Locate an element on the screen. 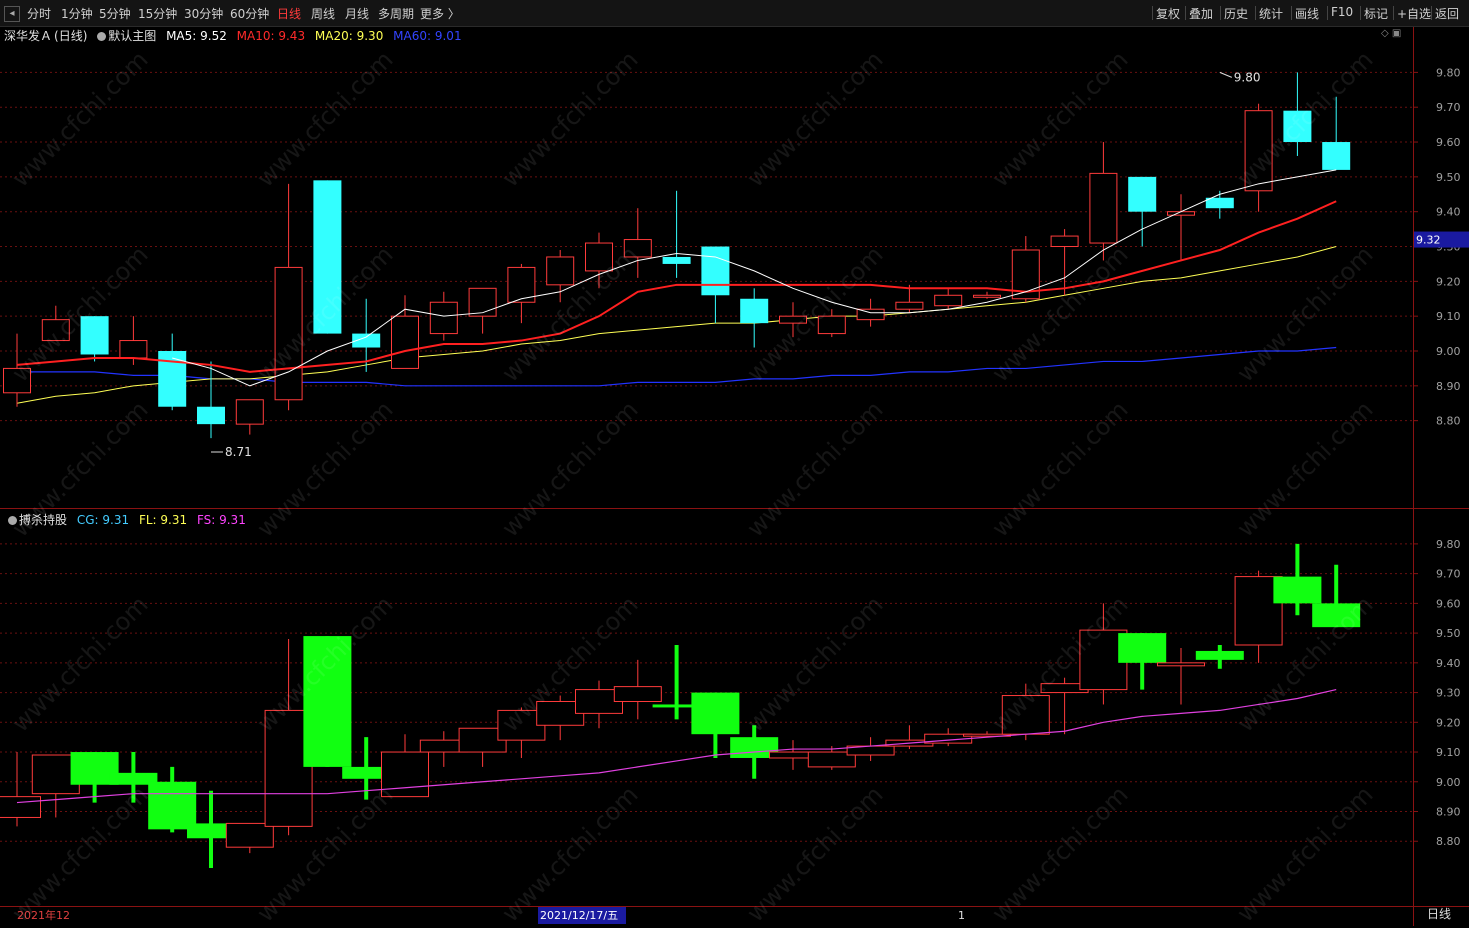  extreme-arrow is located at coordinates (1225, 74).